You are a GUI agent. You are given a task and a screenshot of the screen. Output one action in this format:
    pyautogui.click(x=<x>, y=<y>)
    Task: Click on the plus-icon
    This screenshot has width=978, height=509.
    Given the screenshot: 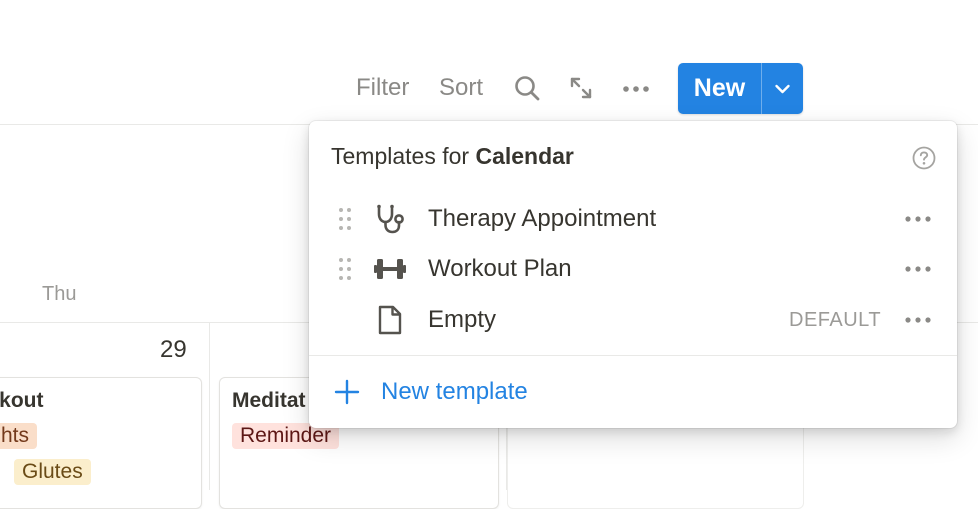 What is the action you would take?
    pyautogui.click(x=347, y=392)
    